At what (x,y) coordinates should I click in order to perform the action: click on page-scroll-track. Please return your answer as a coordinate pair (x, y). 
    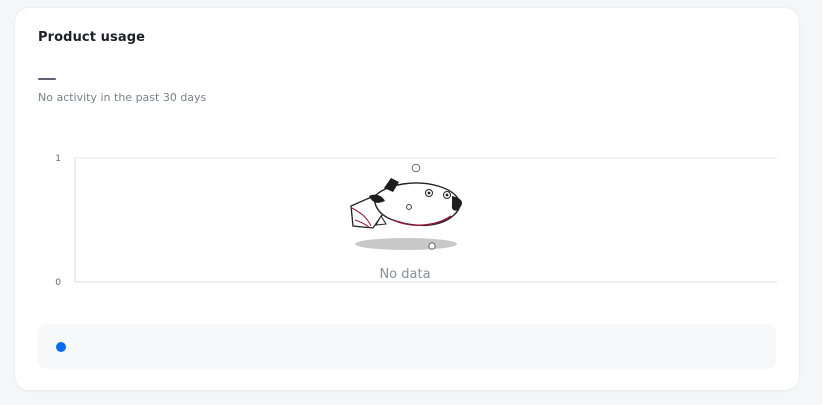
    Looking at the image, I should click on (829, 202).